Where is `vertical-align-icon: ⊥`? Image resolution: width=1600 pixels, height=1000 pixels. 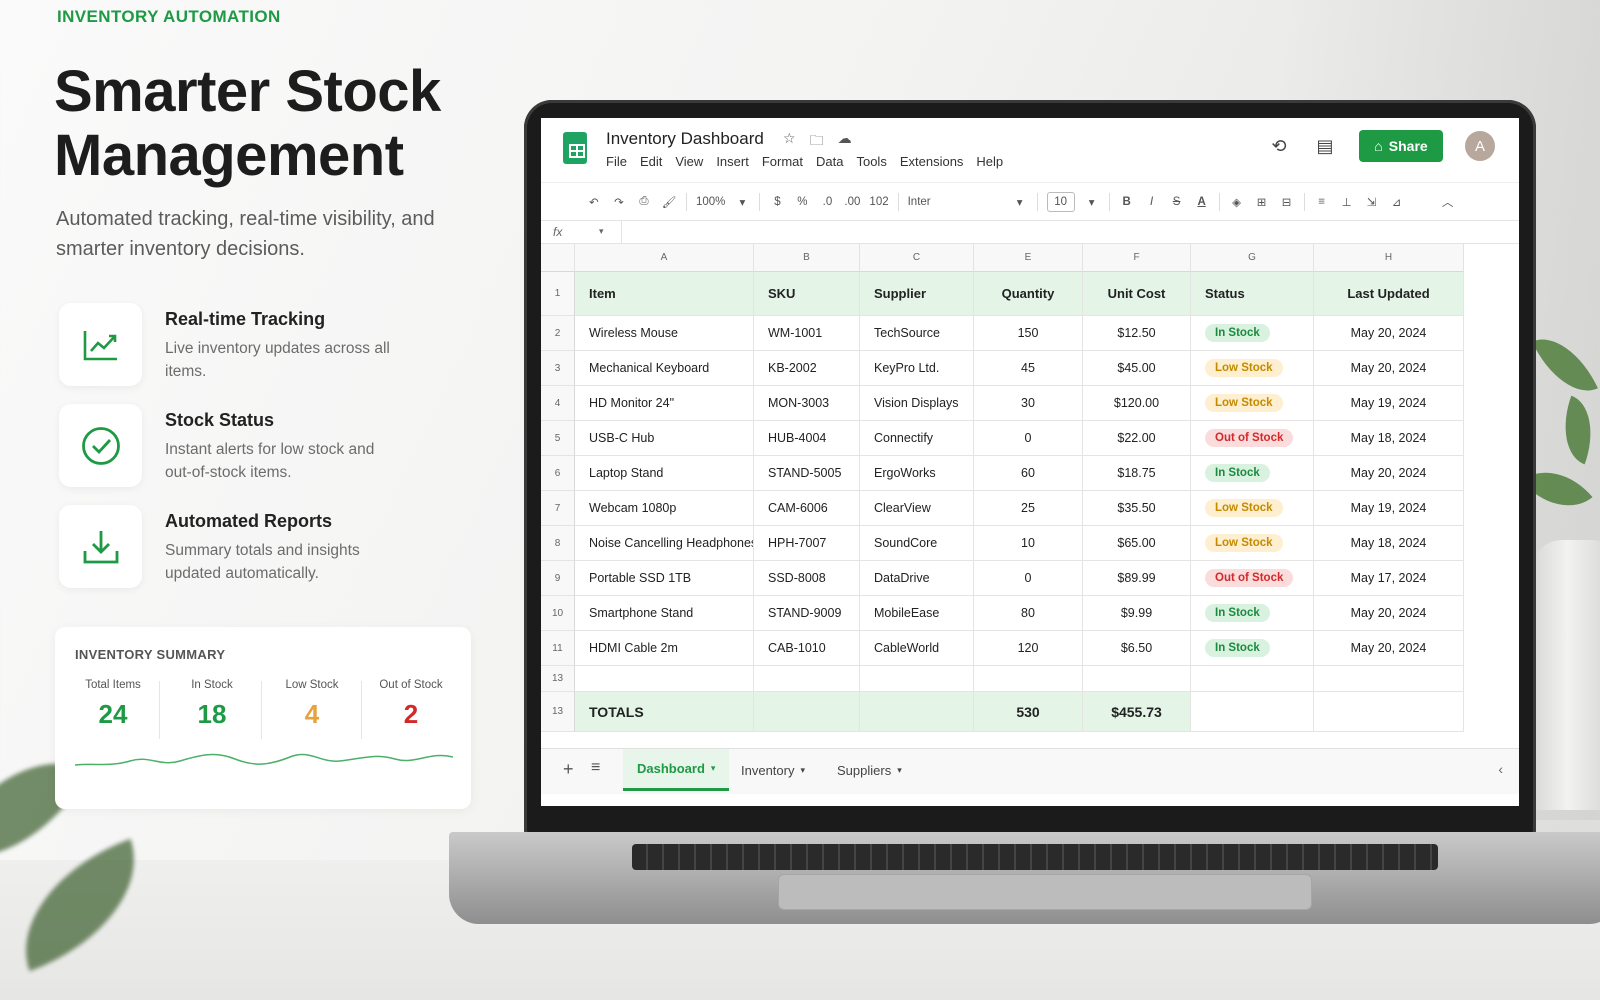 vertical-align-icon: ⊥ is located at coordinates (1347, 202).